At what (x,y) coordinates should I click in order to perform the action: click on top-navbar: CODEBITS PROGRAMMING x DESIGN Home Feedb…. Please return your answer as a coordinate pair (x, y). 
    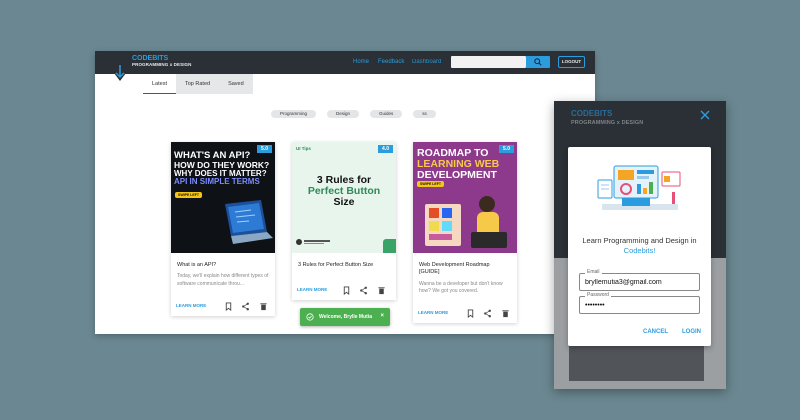
    Looking at the image, I should click on (345, 62).